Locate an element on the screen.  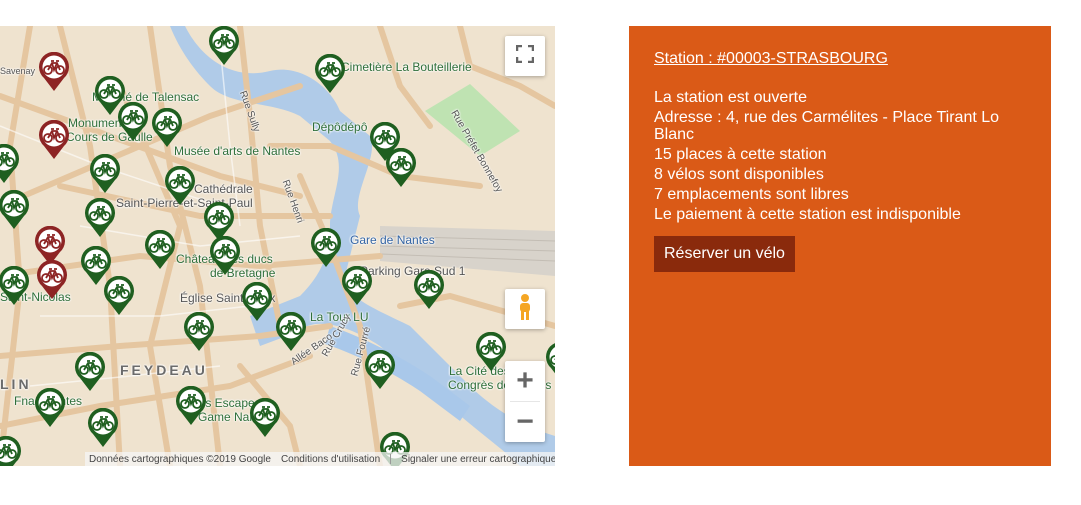
attribution-terms-link: Conditions d'utilisation is located at coordinates (330, 459).